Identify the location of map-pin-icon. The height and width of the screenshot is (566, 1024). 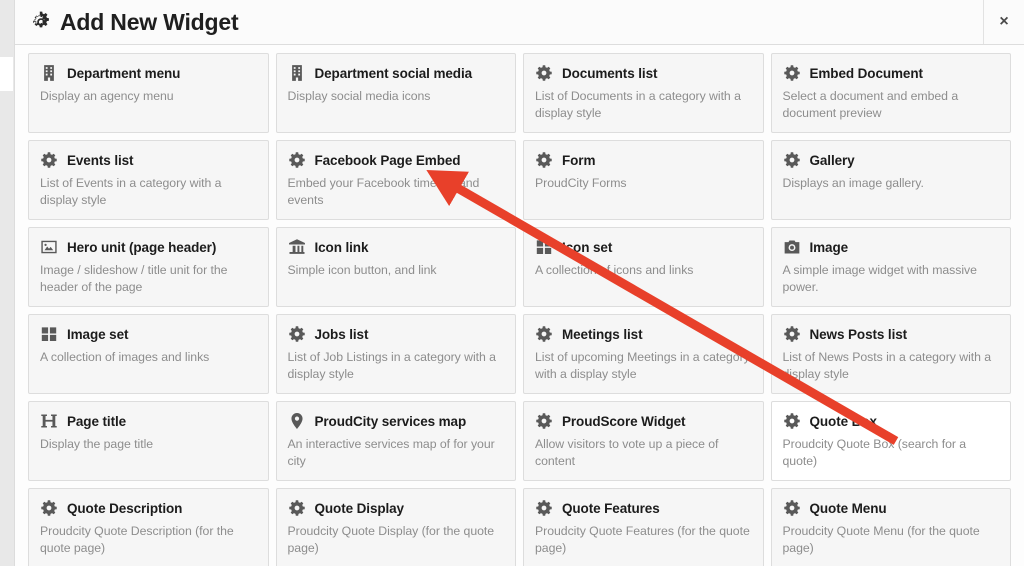
(297, 421).